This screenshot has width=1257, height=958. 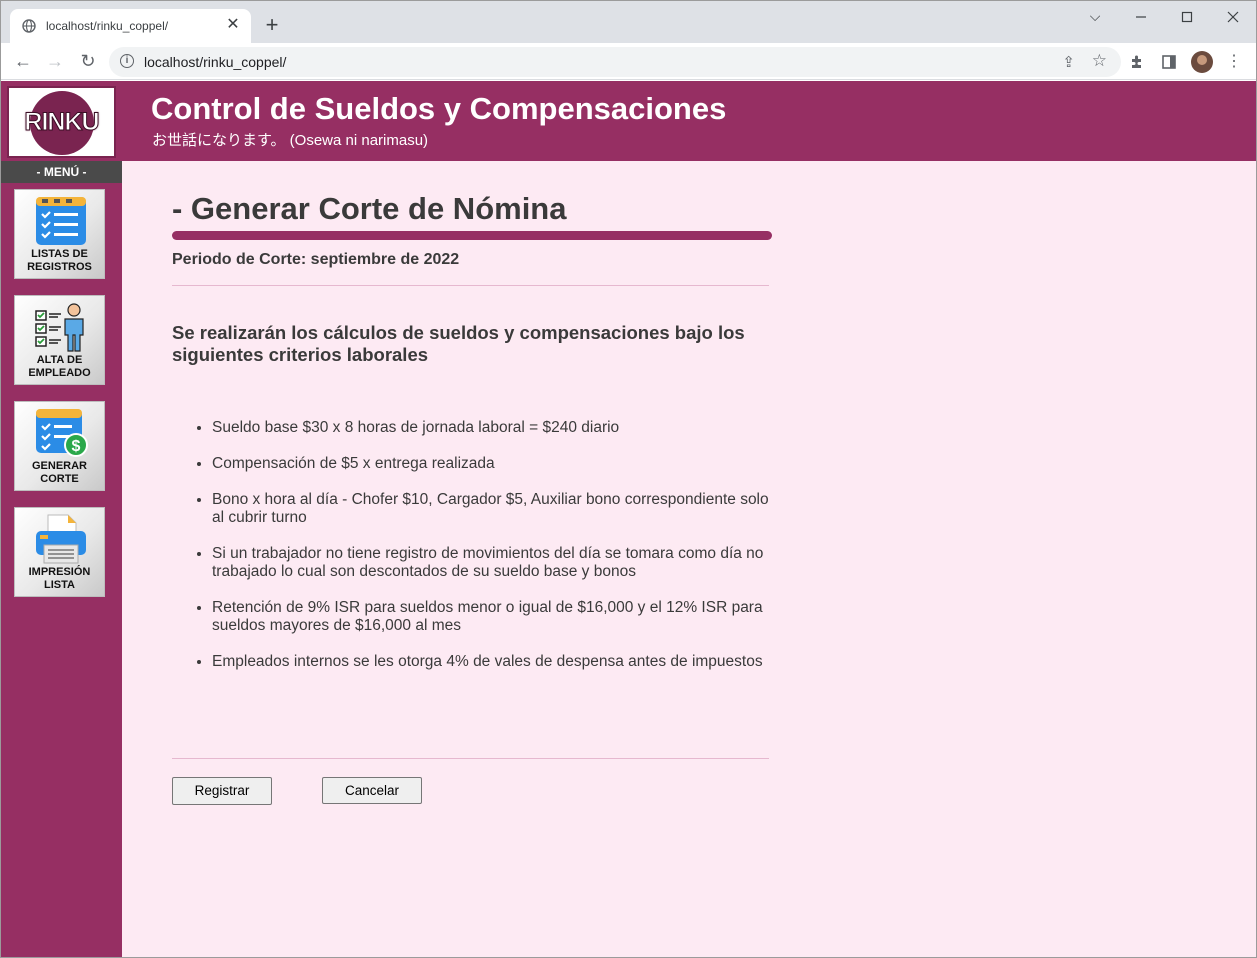 What do you see at coordinates (372, 790) in the screenshot?
I see `cancel-button: Cancelar` at bounding box center [372, 790].